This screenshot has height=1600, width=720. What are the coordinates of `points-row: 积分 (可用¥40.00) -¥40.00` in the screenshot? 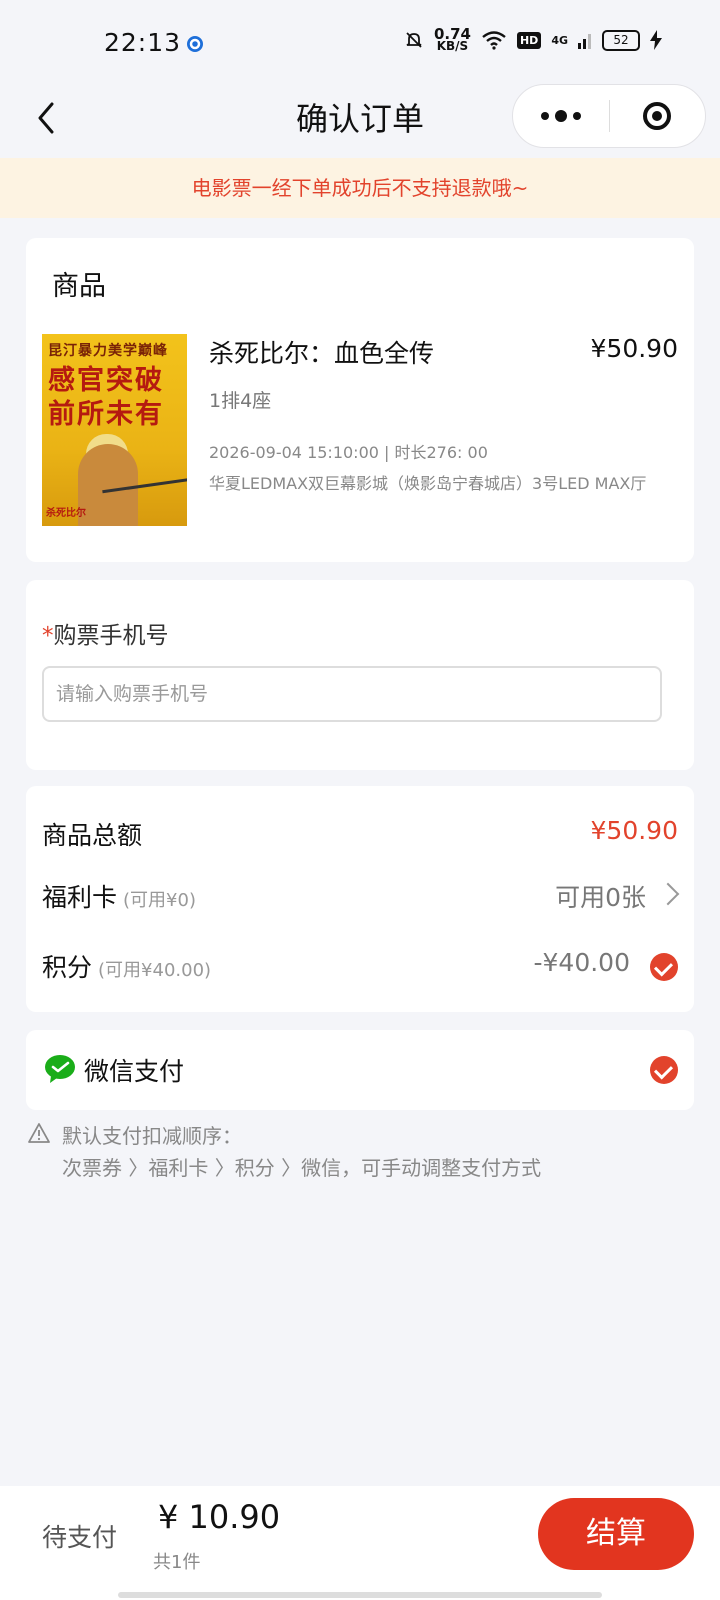 It's located at (360, 968).